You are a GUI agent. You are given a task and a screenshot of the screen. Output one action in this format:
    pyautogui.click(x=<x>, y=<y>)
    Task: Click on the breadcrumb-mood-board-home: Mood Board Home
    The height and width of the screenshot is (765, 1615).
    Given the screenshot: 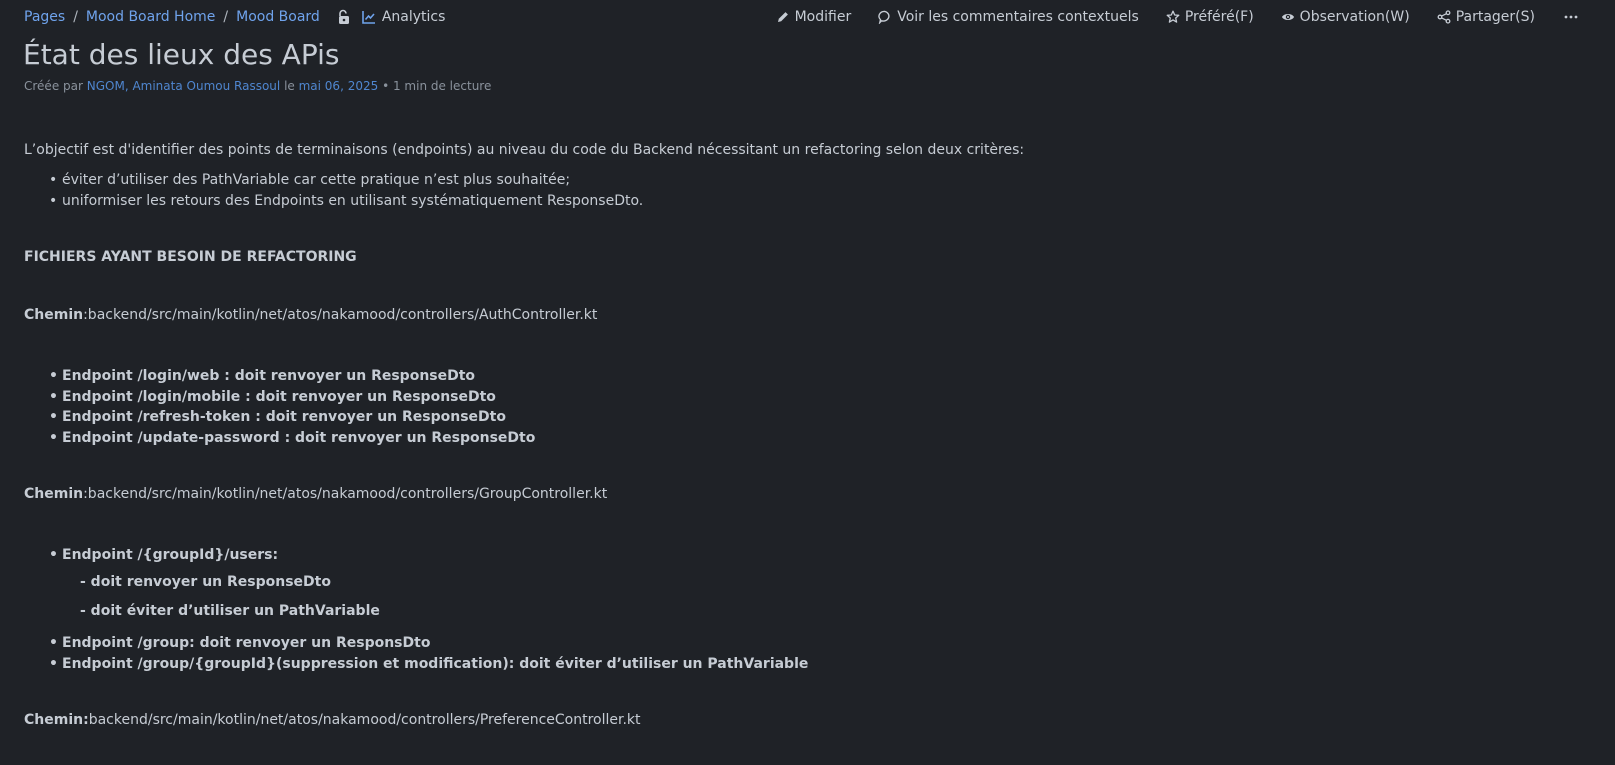 What is the action you would take?
    pyautogui.click(x=151, y=17)
    